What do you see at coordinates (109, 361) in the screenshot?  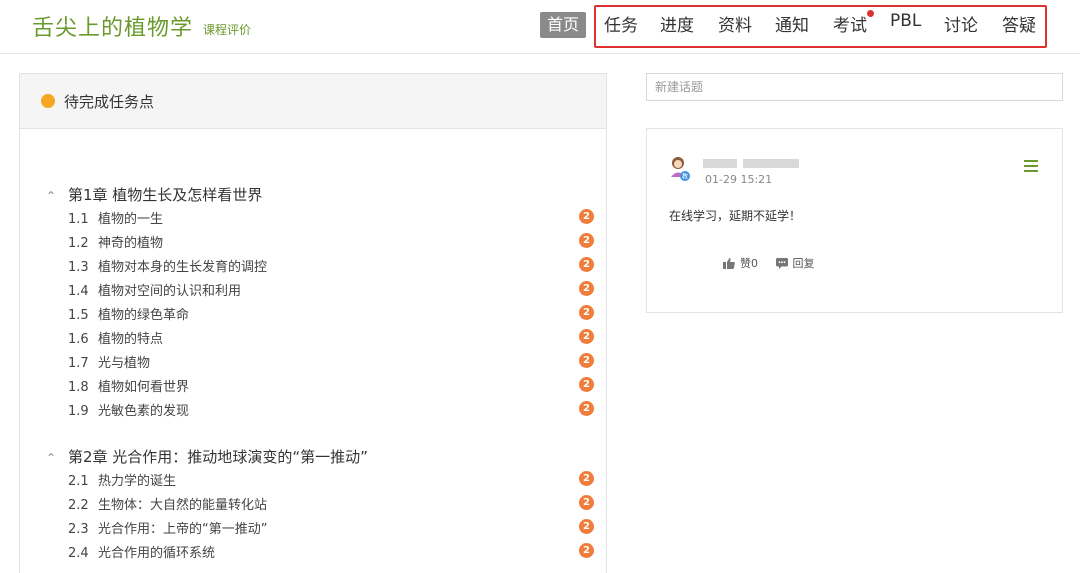 I see `lesson-item: 1.7 光与植物` at bounding box center [109, 361].